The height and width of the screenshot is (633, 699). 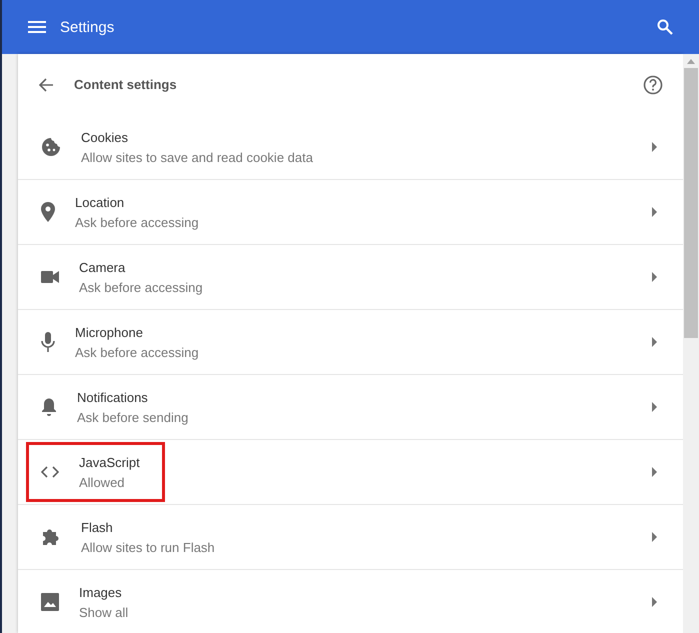 What do you see at coordinates (109, 332) in the screenshot?
I see `item-title: Microphone` at bounding box center [109, 332].